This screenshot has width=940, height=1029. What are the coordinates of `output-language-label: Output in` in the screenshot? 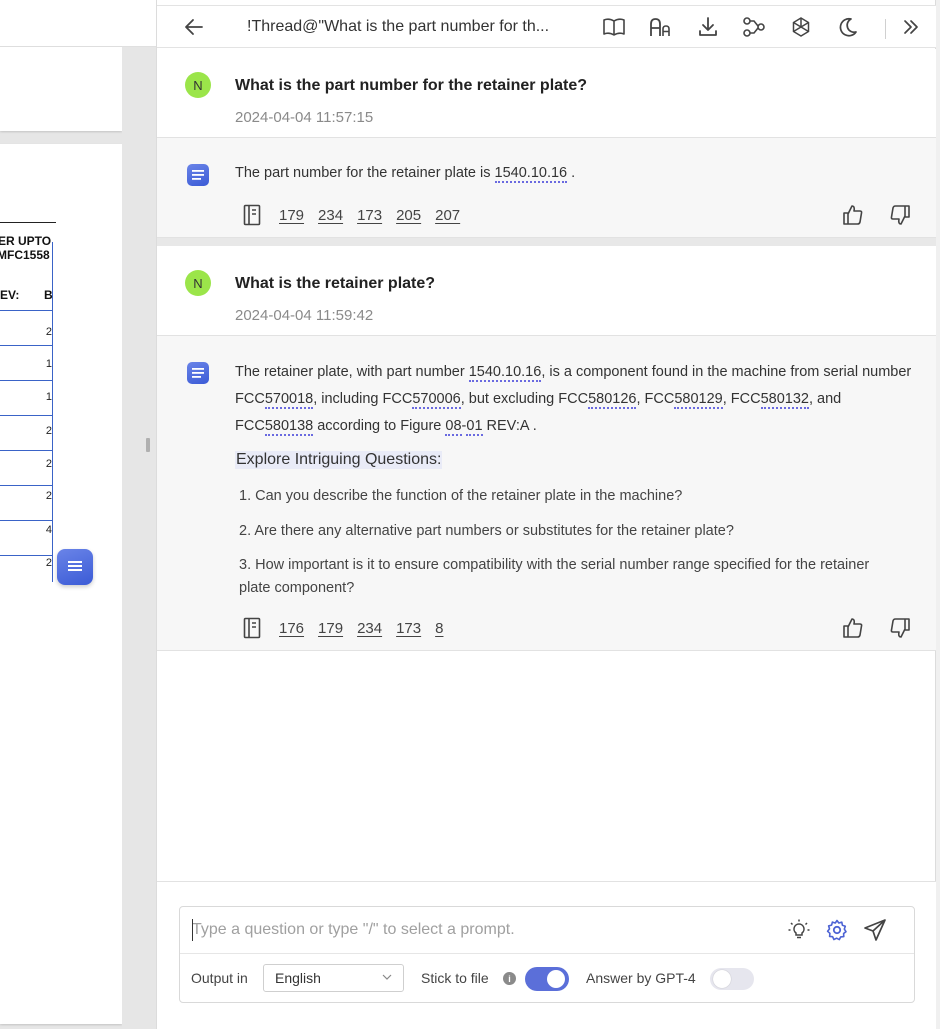 It's located at (219, 978).